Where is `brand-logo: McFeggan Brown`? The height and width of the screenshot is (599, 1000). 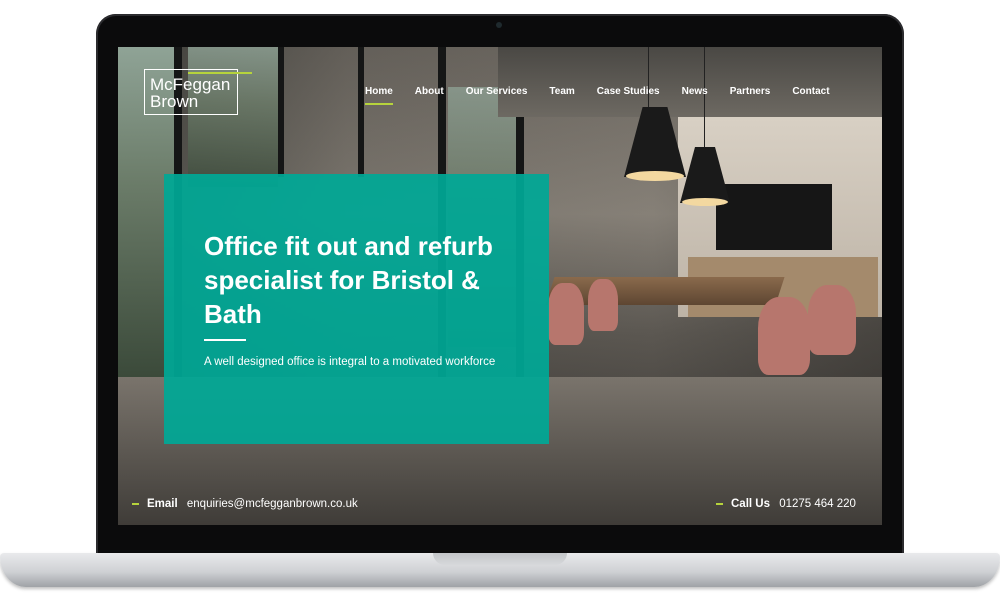
brand-logo: McFeggan Brown is located at coordinates (191, 92).